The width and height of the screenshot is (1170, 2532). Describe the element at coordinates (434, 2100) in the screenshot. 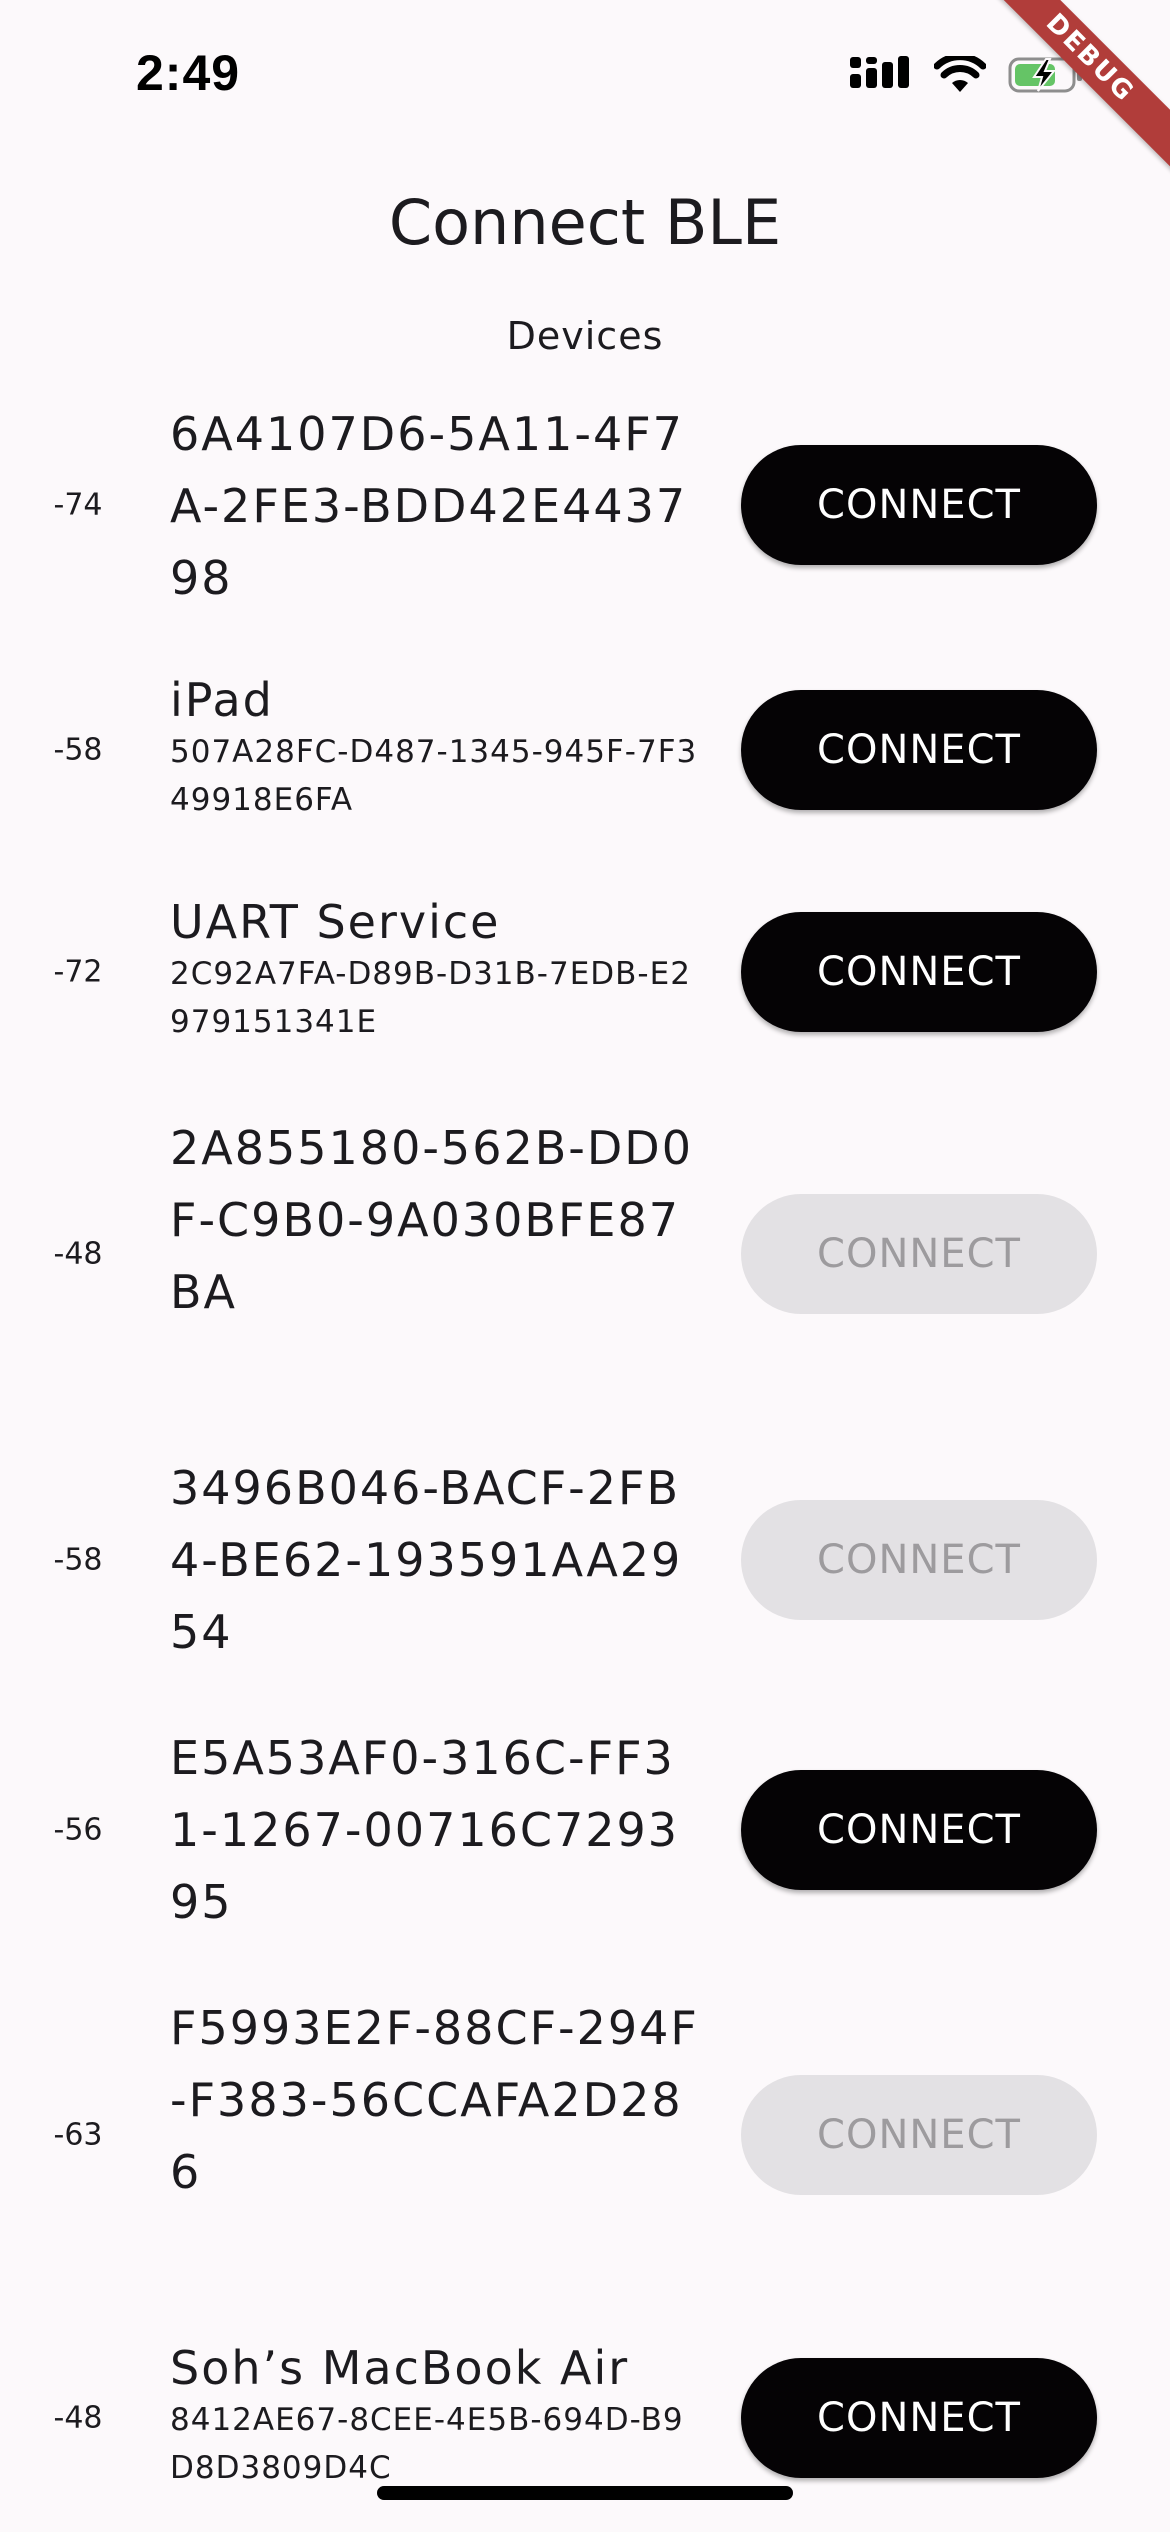

I see `device-name: F5993E2F-88CF-294F-F383-56CCAFA2D286` at that location.